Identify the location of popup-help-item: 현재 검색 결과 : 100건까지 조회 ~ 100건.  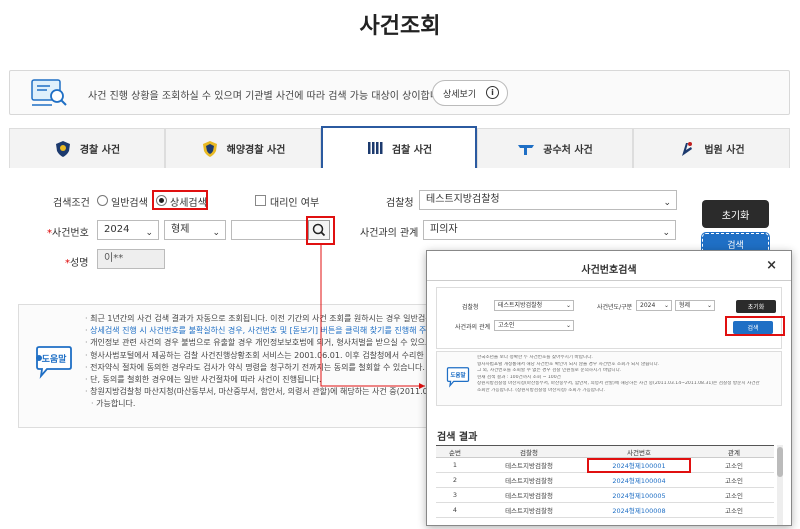
(519, 377).